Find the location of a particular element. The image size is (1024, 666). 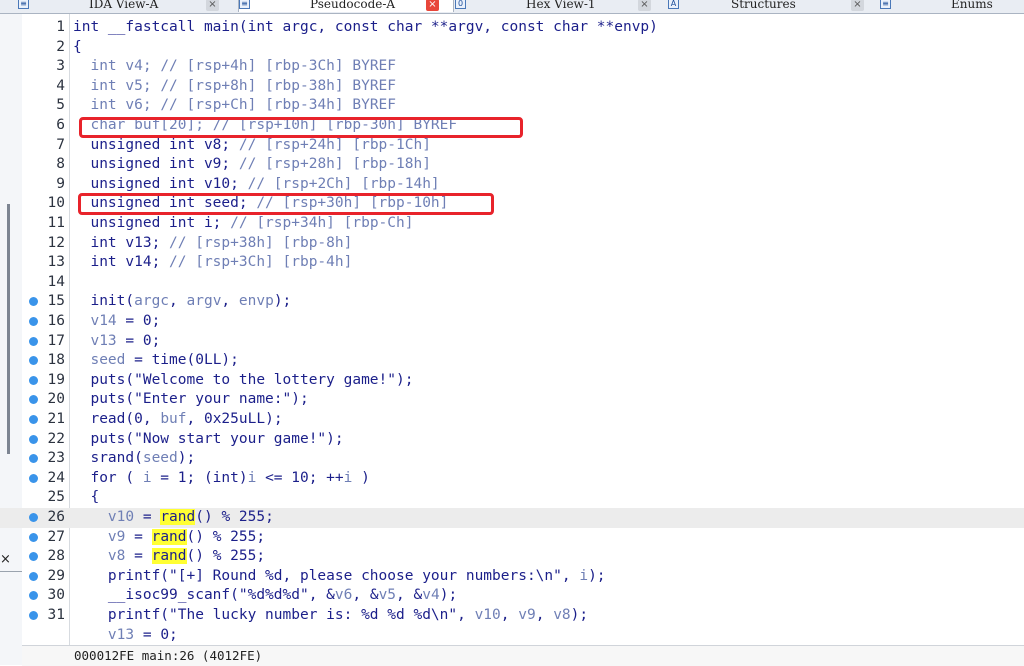

line-number: 21 is located at coordinates (56, 419).